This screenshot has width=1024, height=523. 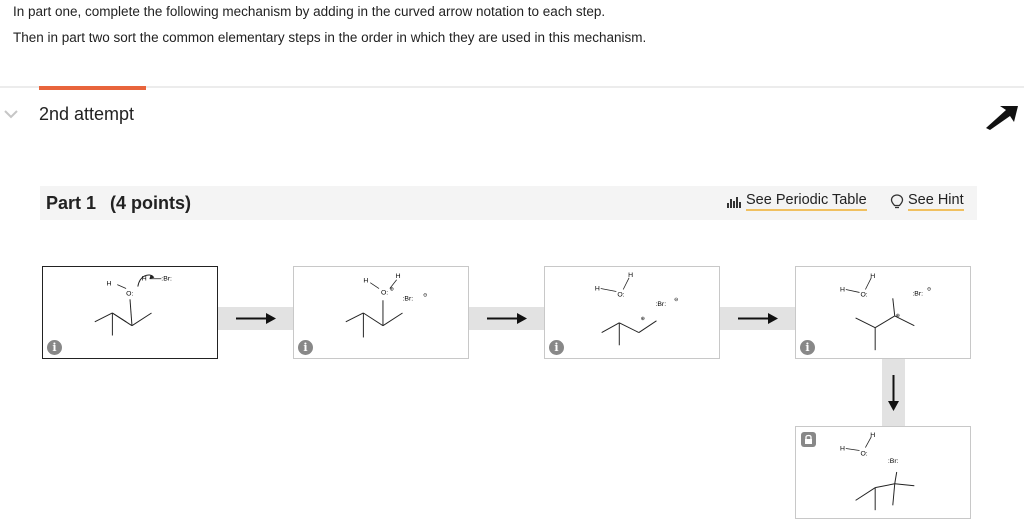 What do you see at coordinates (92, 88) in the screenshot?
I see `attempt-tab-accent` at bounding box center [92, 88].